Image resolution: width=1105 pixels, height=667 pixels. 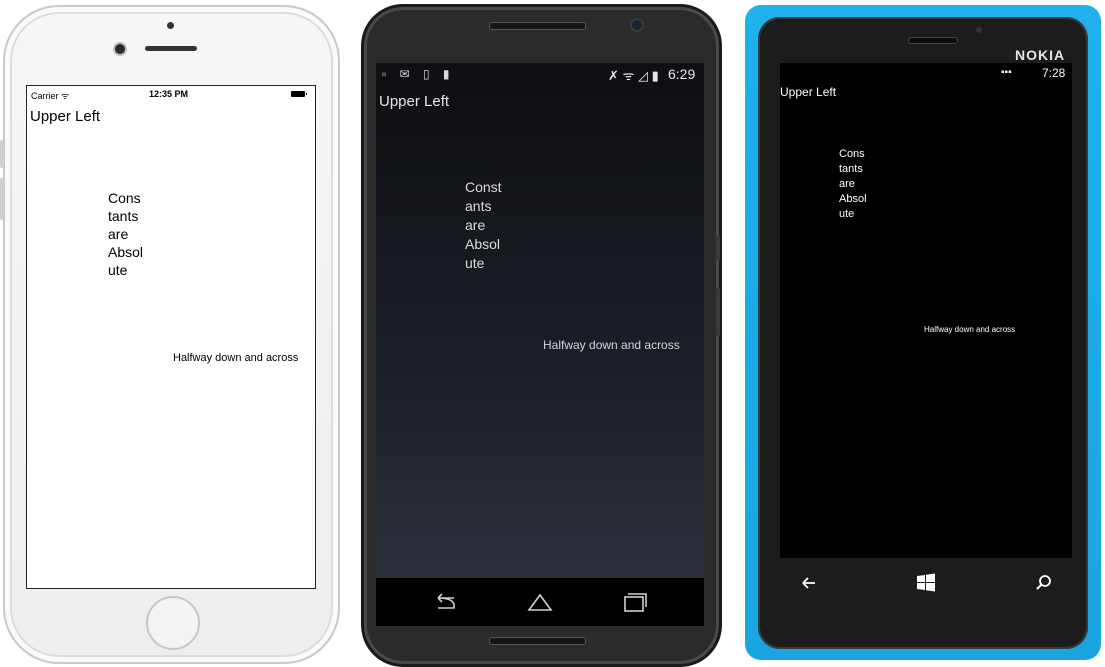 I want to click on android-nav-bar, so click(x=540, y=602).